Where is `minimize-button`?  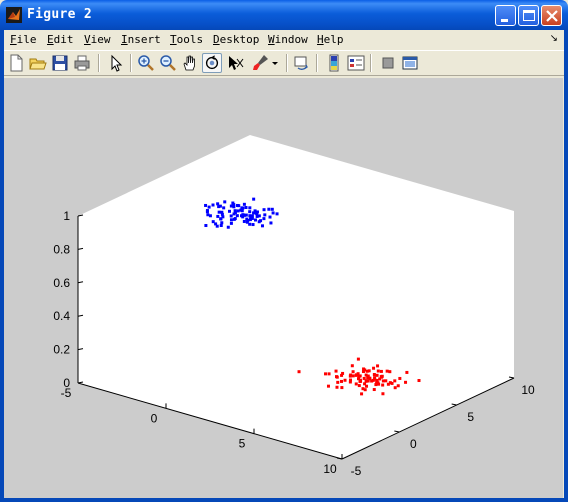 minimize-button is located at coordinates (505, 15).